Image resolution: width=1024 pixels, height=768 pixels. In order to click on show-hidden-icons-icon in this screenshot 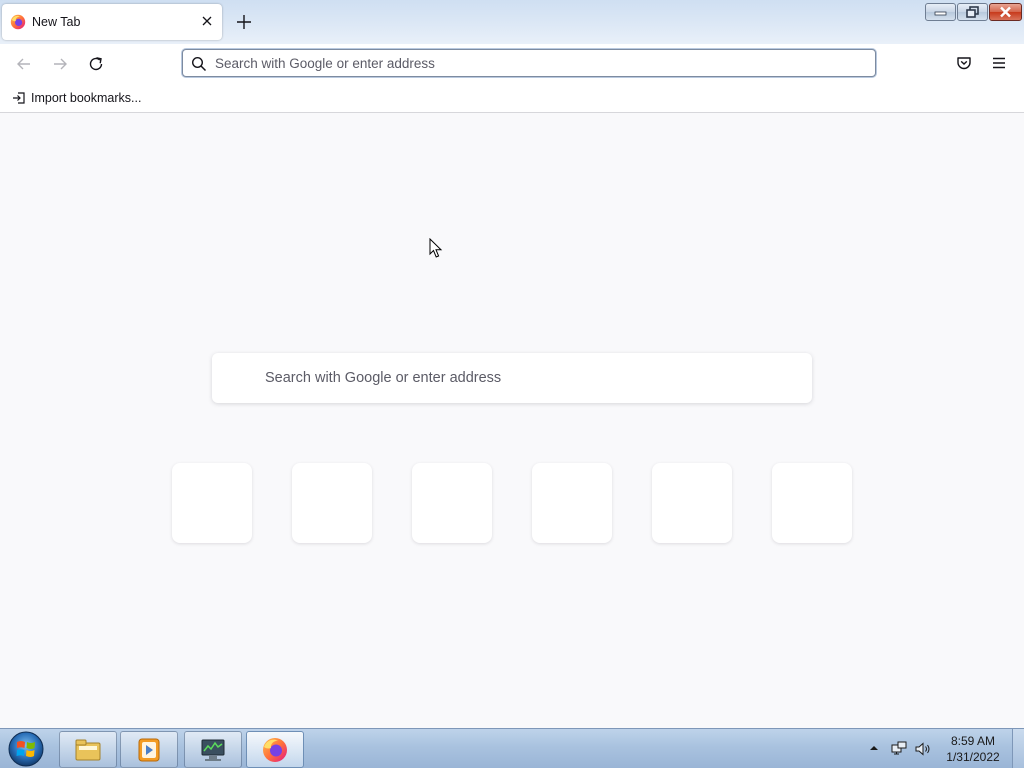, I will do `click(874, 748)`.